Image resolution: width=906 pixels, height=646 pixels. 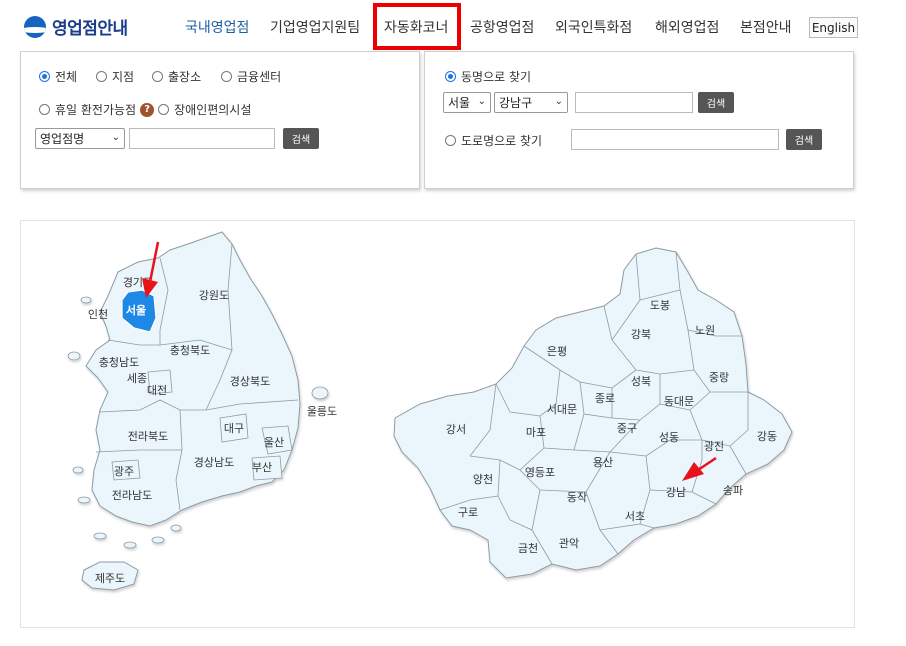 I want to click on label-nowon: 노원, so click(x=705, y=330).